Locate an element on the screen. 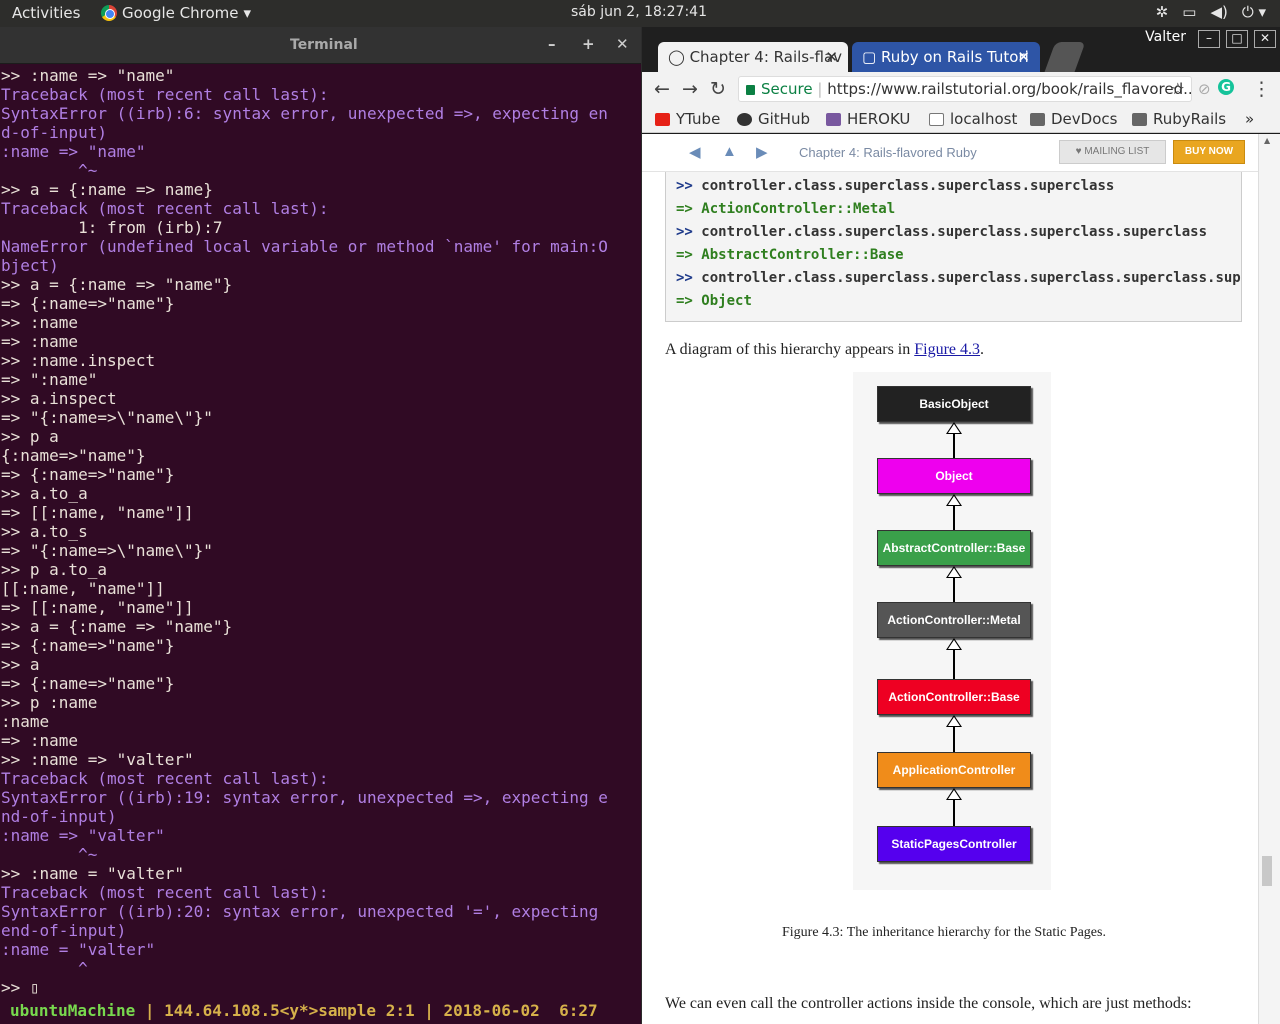  extension-icon: ⊘ is located at coordinates (1204, 89).